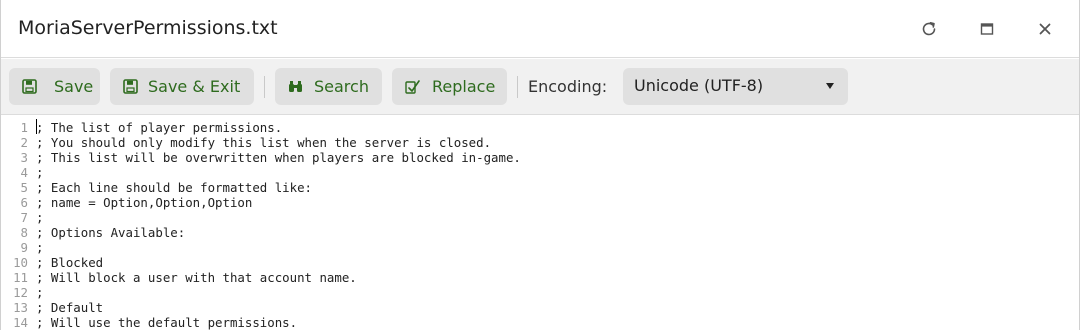 The height and width of the screenshot is (330, 1080). What do you see at coordinates (20, 322) in the screenshot?
I see `line-number: 14` at bounding box center [20, 322].